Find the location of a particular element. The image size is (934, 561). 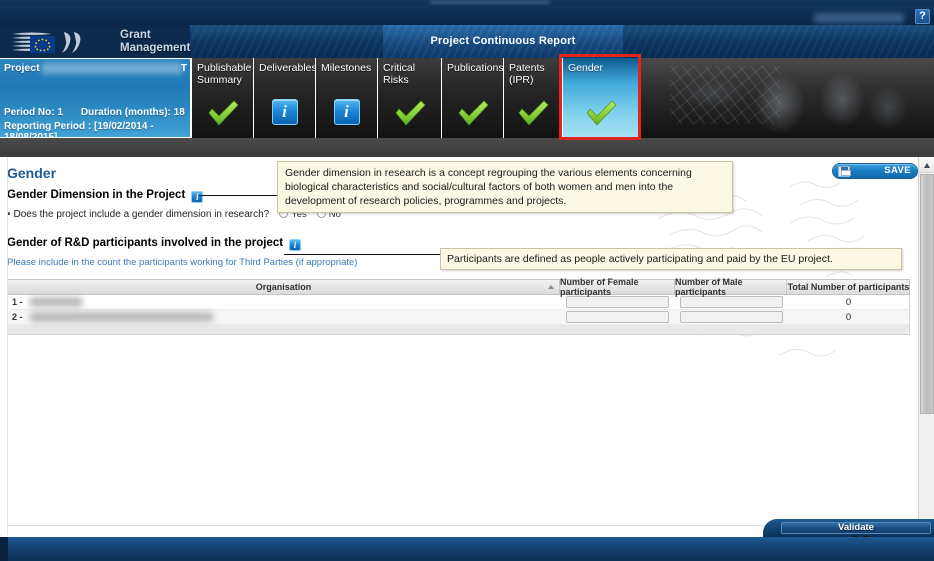

participants-info-icon: i is located at coordinates (295, 245).